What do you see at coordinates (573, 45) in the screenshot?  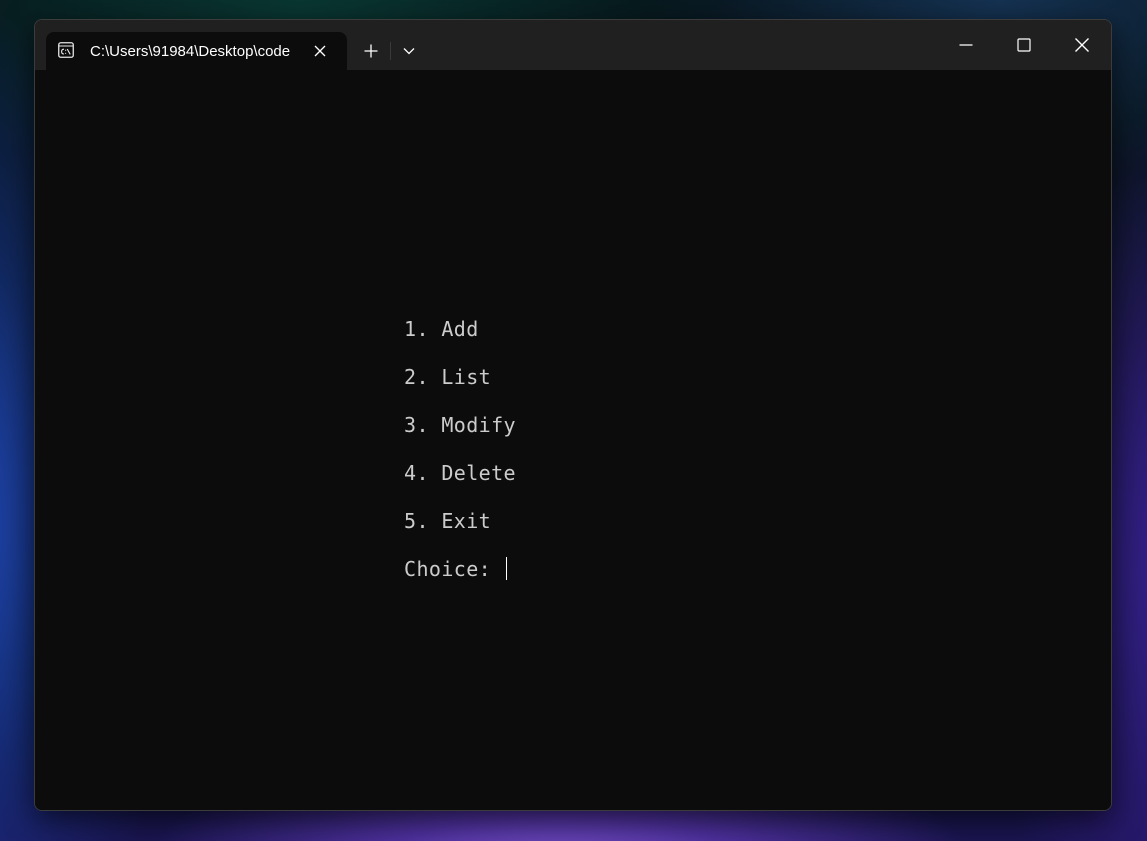 I see `title-bar: C:\Users\91984\Desktop\code` at bounding box center [573, 45].